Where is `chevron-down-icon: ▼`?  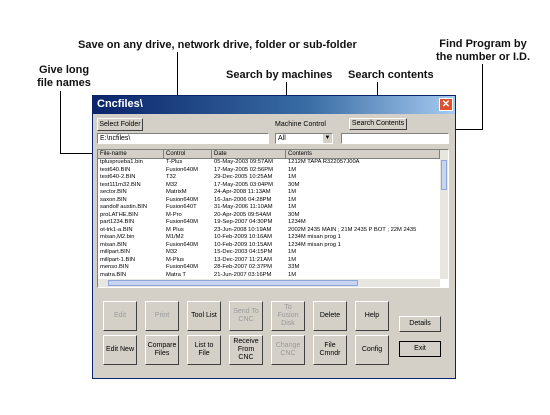
chevron-down-icon: ▼ is located at coordinates (327, 138).